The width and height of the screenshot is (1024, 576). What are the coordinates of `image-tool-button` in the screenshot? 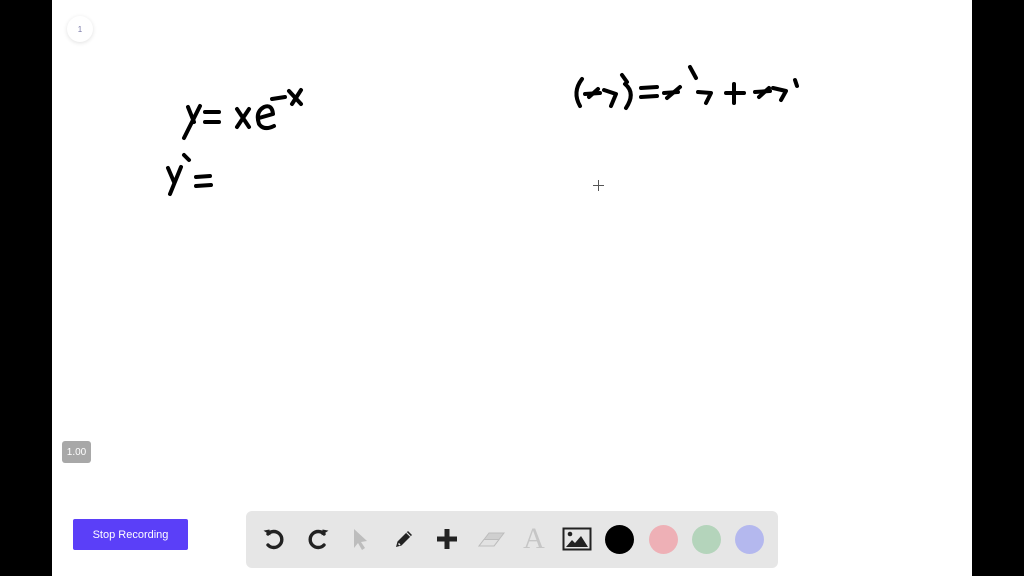 It's located at (577, 539).